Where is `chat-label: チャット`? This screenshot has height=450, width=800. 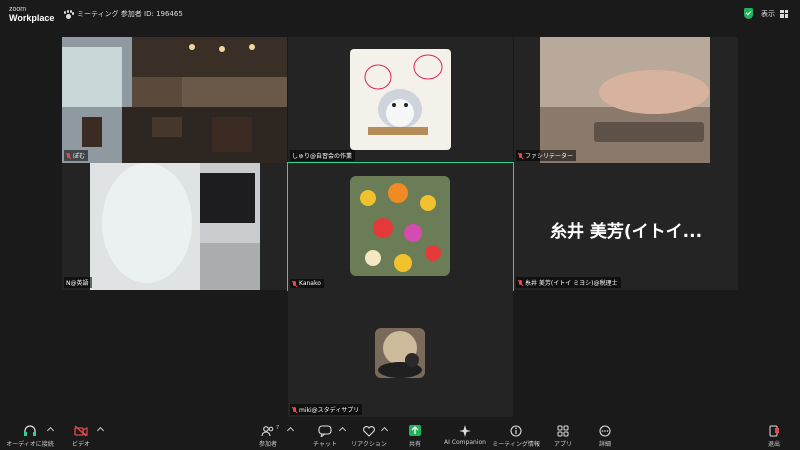
chat-label: チャット is located at coordinates (325, 444).